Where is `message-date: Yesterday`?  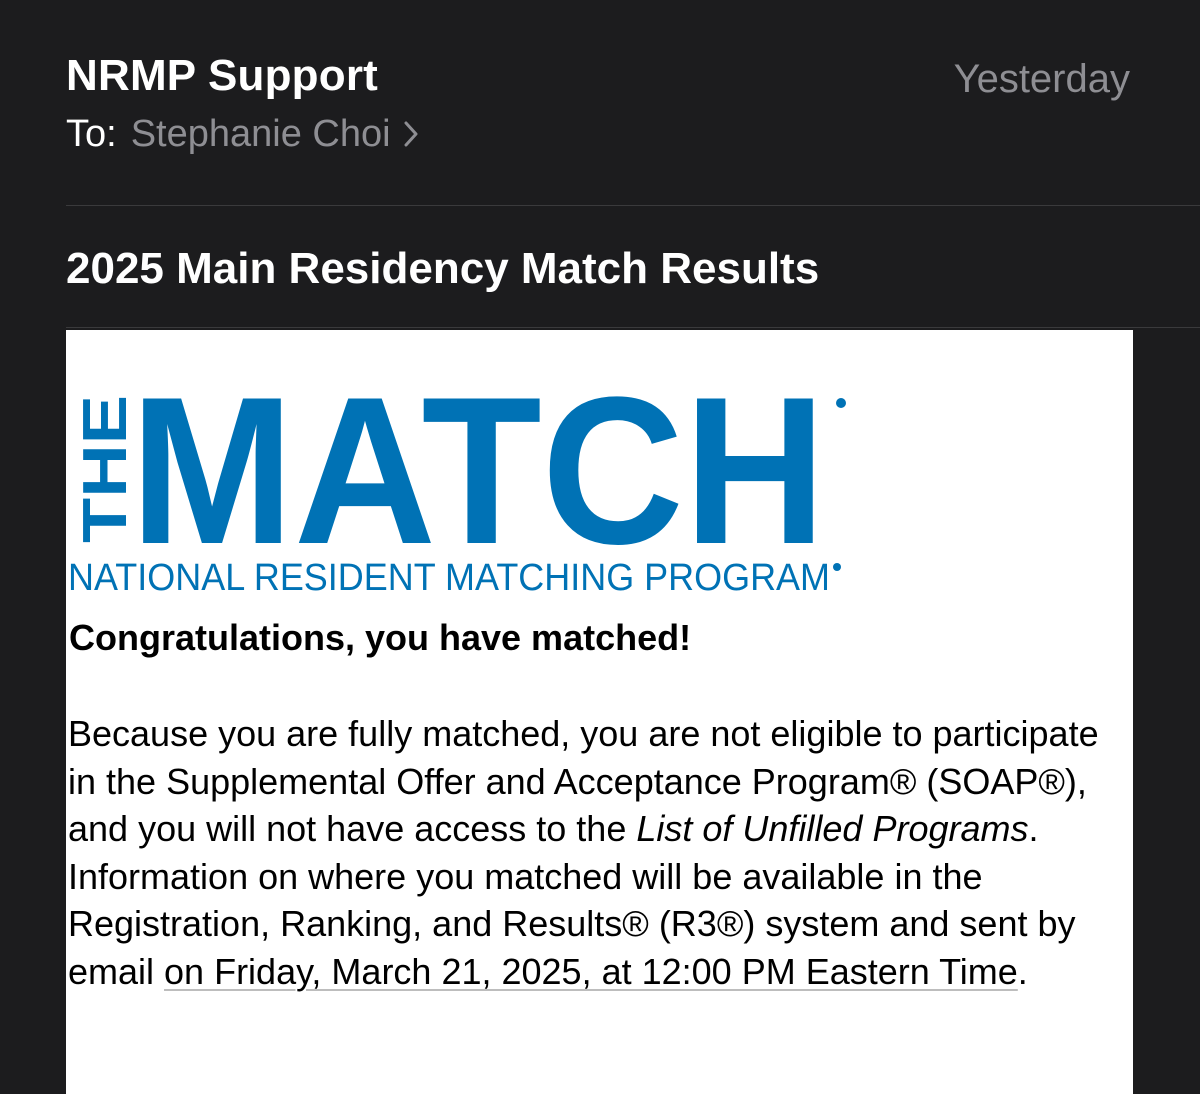 message-date: Yesterday is located at coordinates (1041, 79).